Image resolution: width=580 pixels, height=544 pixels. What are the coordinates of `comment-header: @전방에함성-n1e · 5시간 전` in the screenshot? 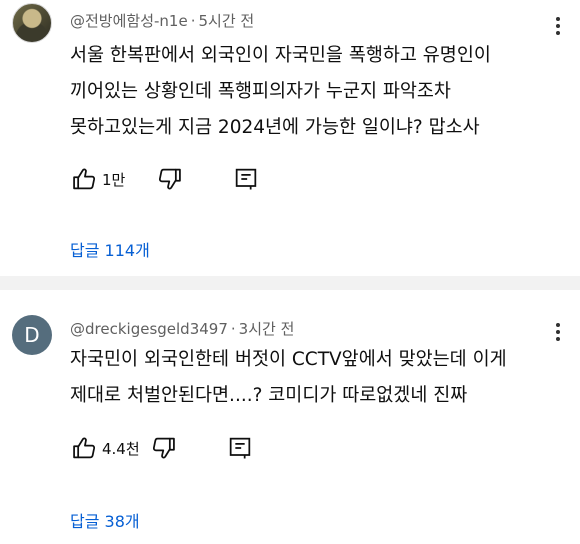 It's located at (162, 20).